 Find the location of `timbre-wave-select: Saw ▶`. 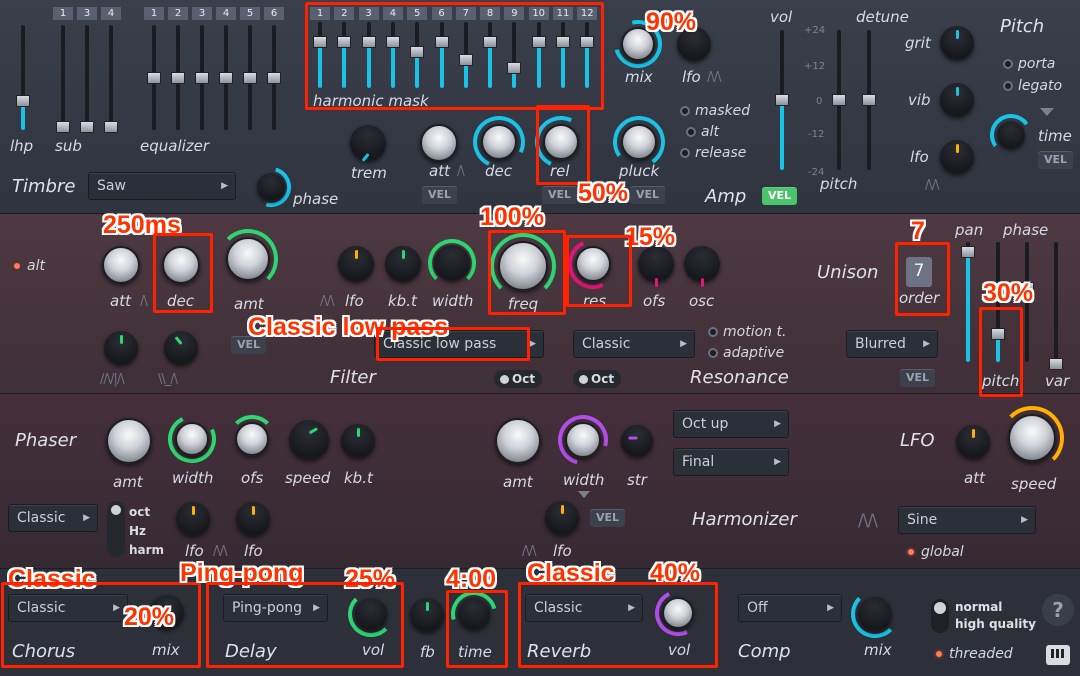

timbre-wave-select: Saw ▶ is located at coordinates (162, 186).